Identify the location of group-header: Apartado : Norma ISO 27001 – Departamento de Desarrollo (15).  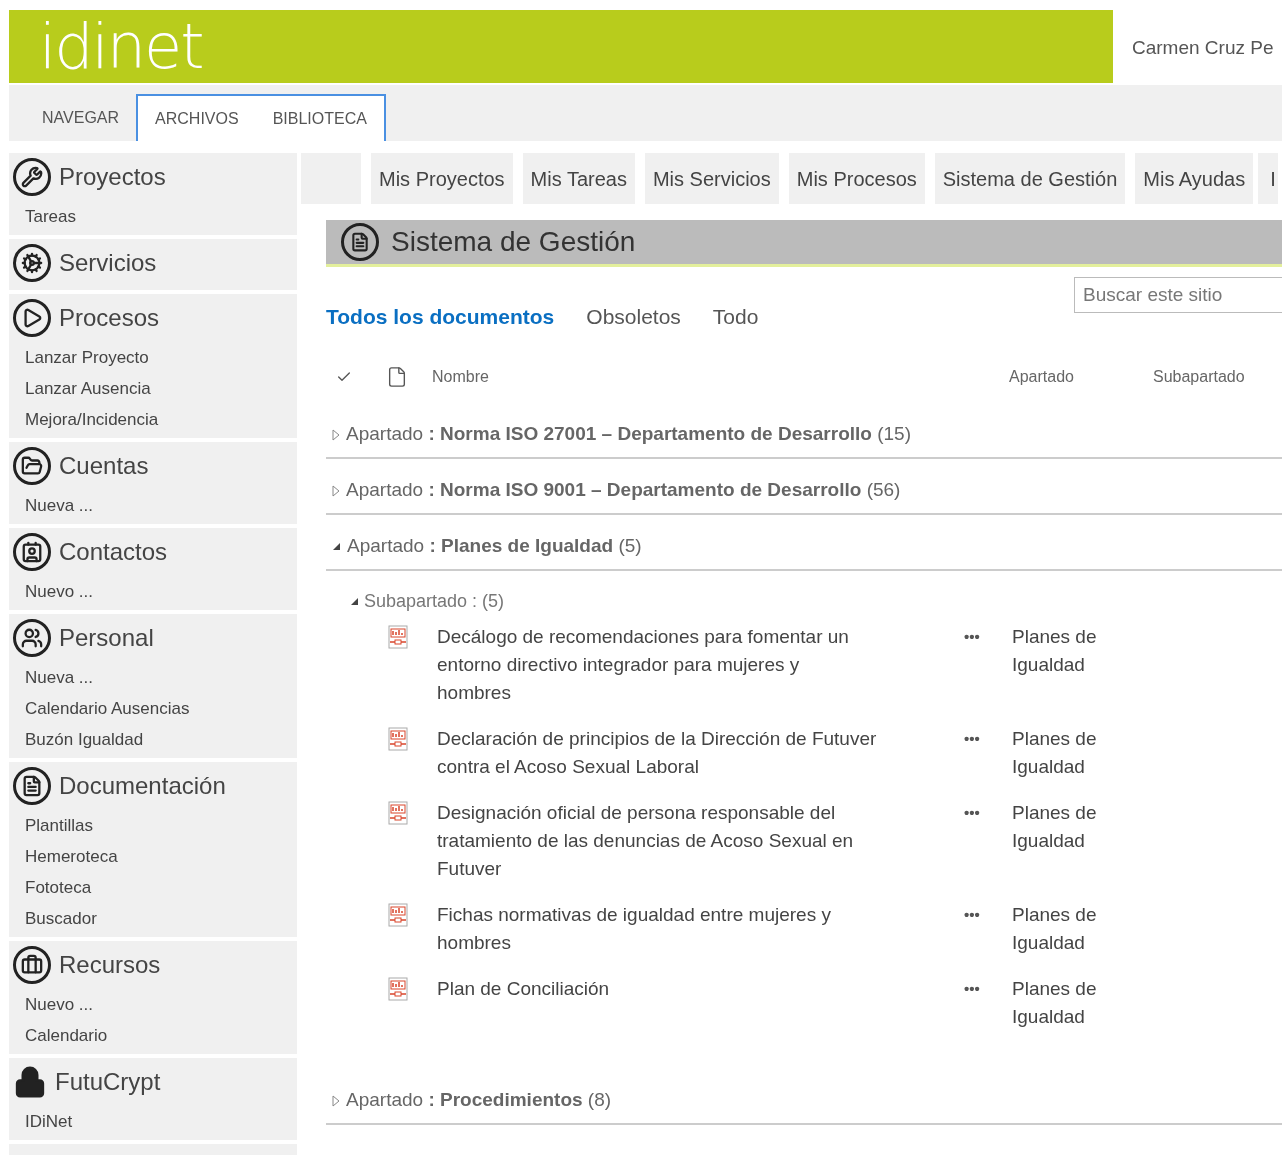
(804, 430).